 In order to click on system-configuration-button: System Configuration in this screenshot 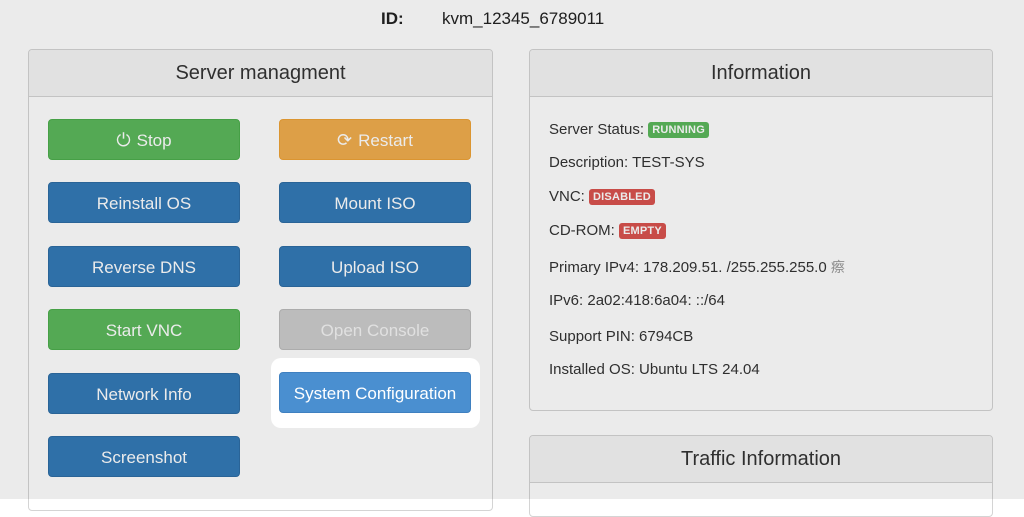, I will do `click(375, 392)`.